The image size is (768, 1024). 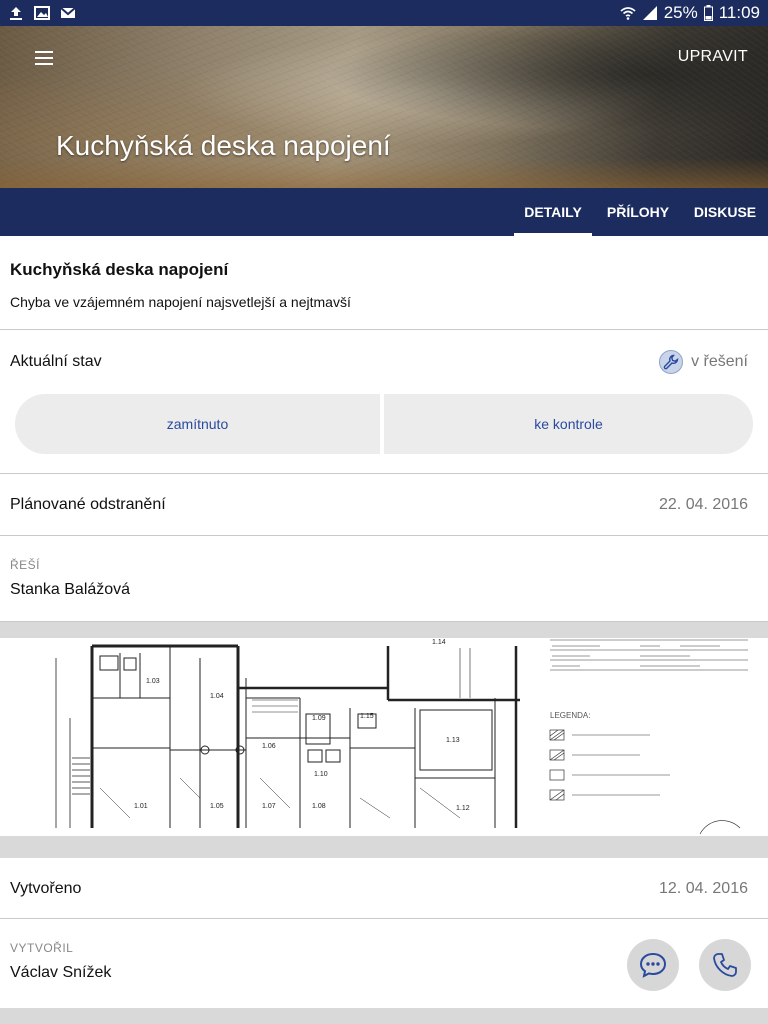 I want to click on assignee-section: ŘEŠÍ Stanka Balážová, so click(x=384, y=579).